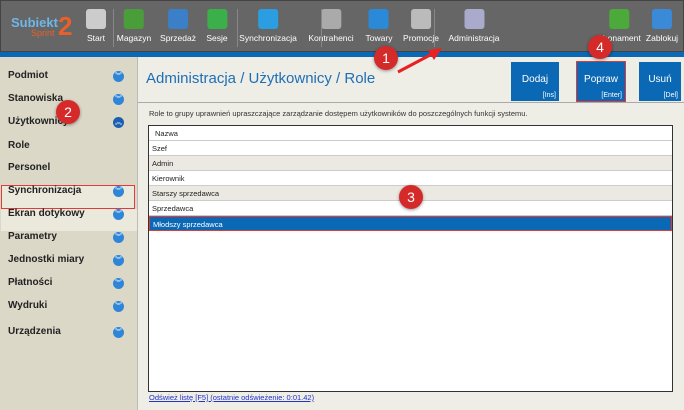  What do you see at coordinates (27, 305) in the screenshot?
I see `sidebar-item-10: Wydruki` at bounding box center [27, 305].